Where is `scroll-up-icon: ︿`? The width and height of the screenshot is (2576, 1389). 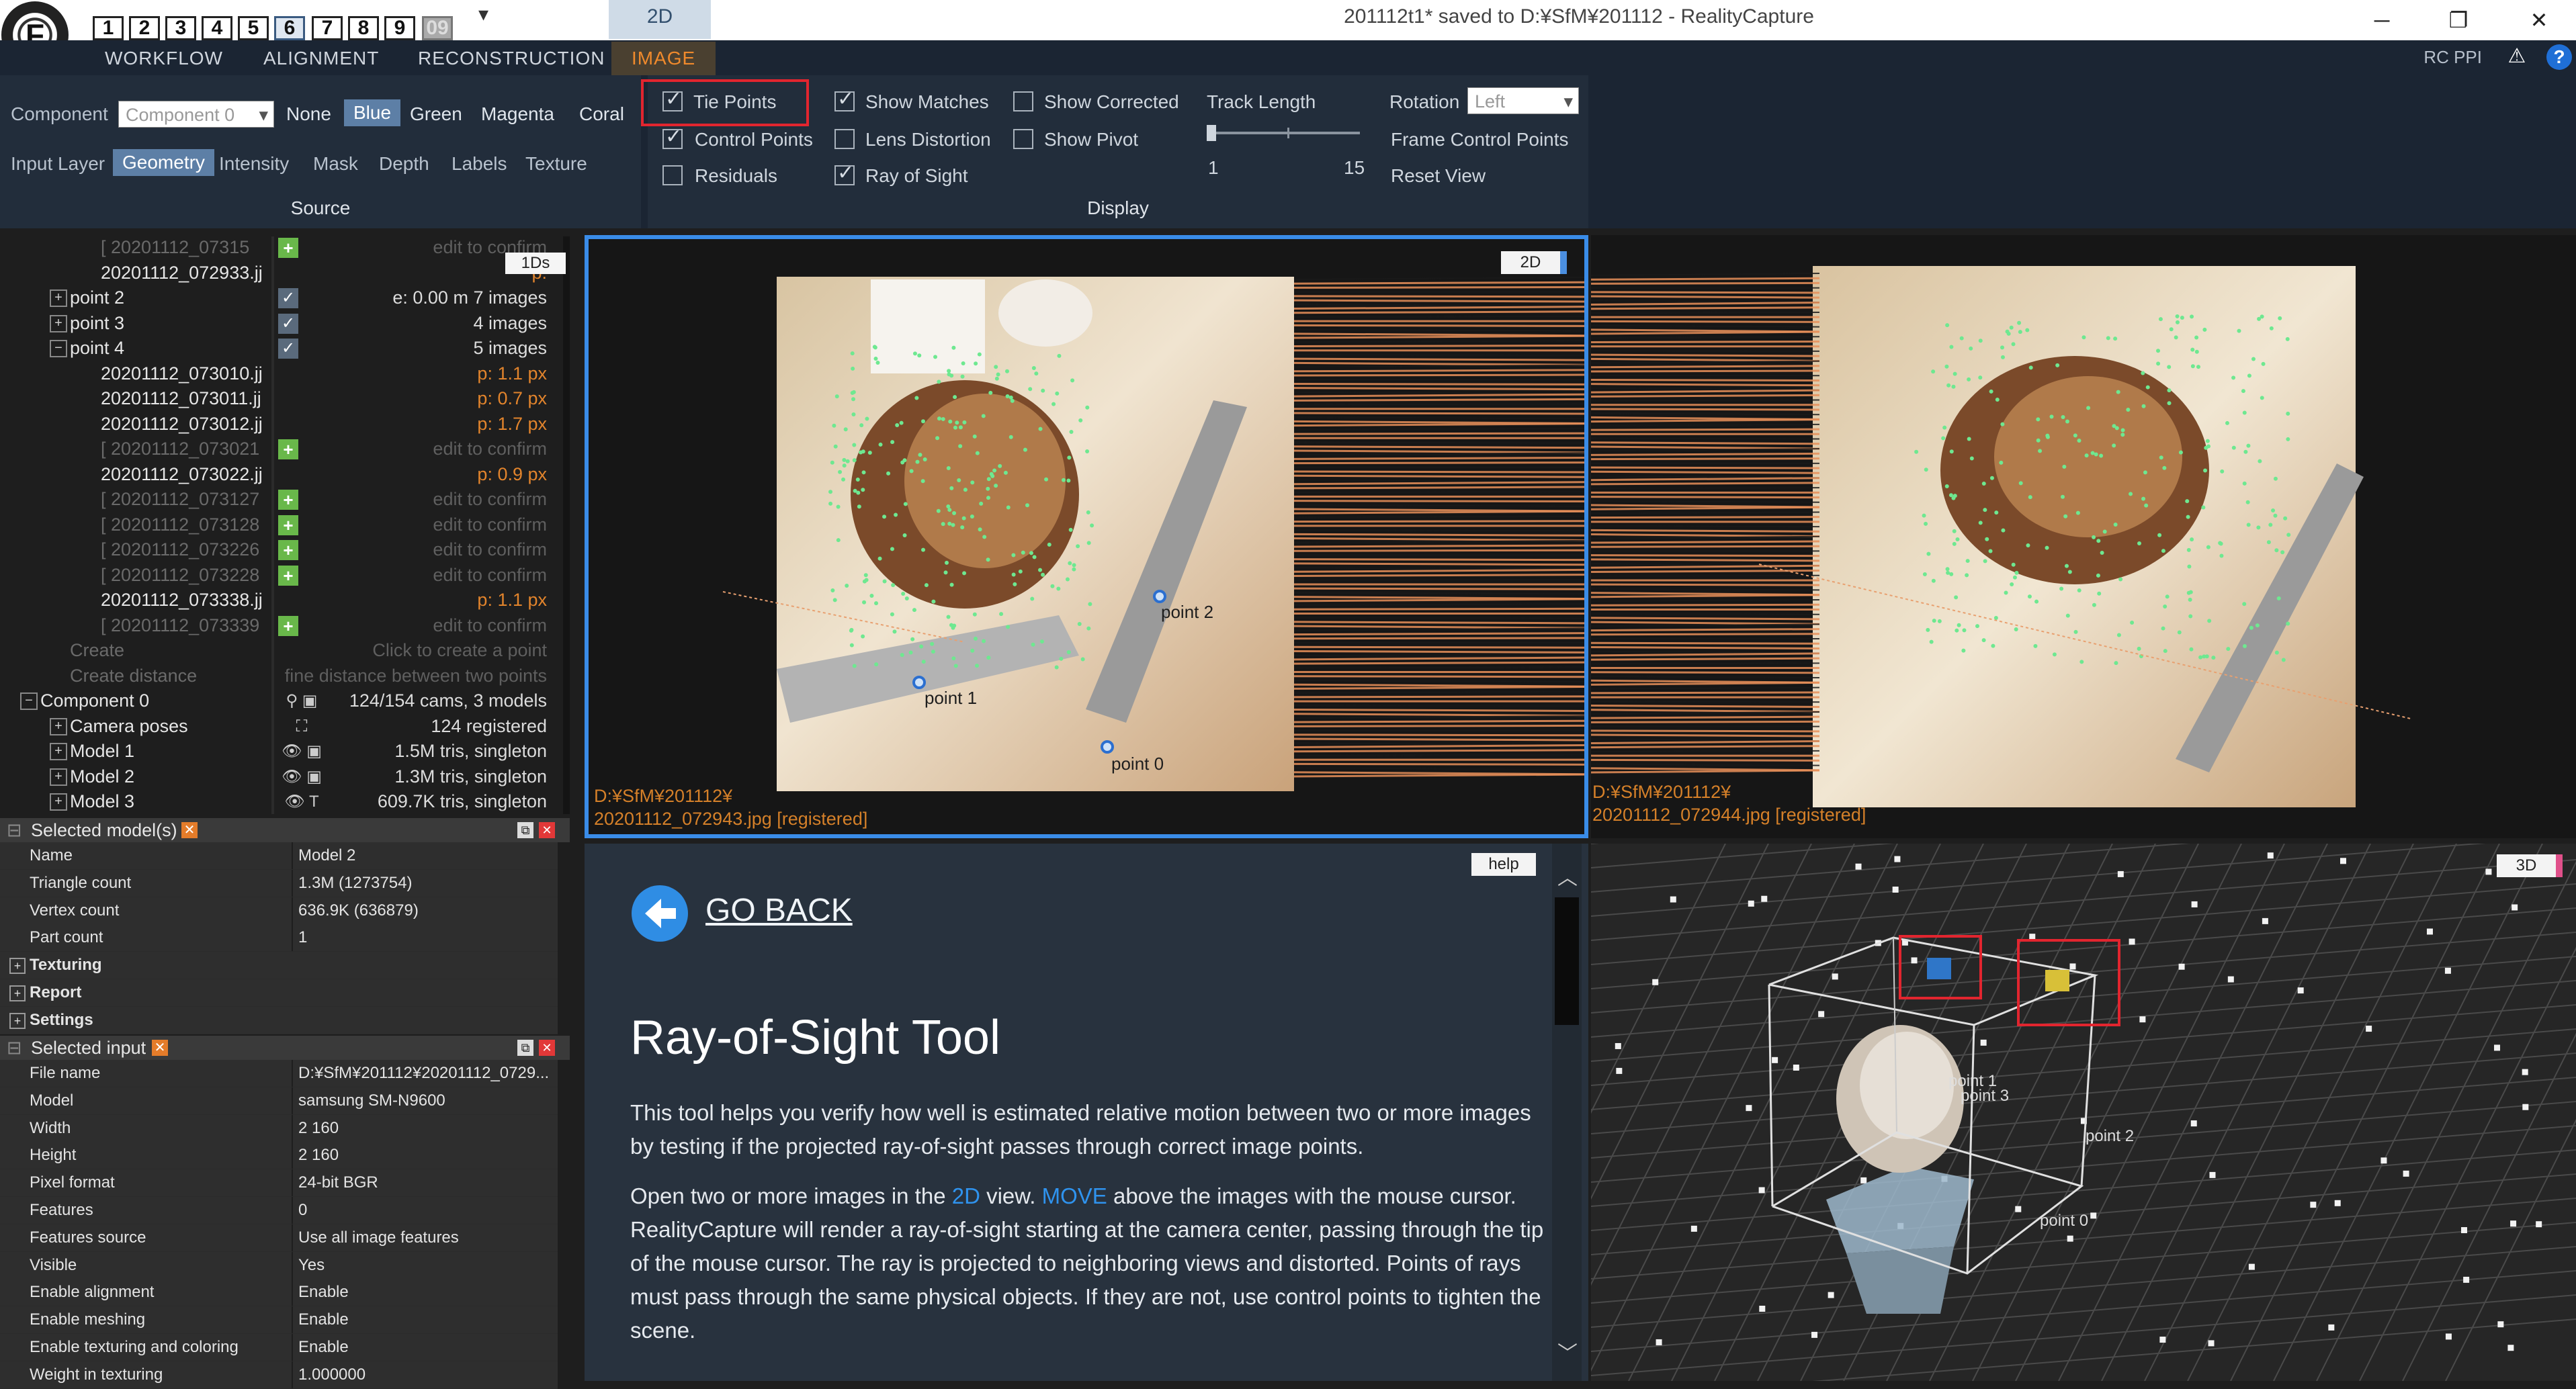
scroll-up-icon: ︿ is located at coordinates (1567, 876).